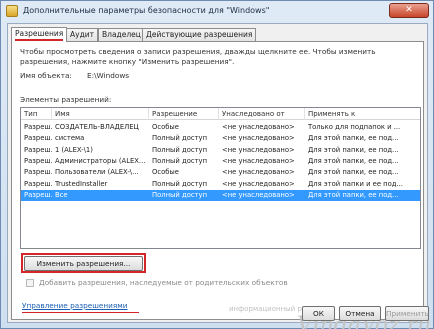 This screenshot has height=329, width=434. Describe the element at coordinates (100, 114) in the screenshot. I see `column-header-name: Имя` at that location.